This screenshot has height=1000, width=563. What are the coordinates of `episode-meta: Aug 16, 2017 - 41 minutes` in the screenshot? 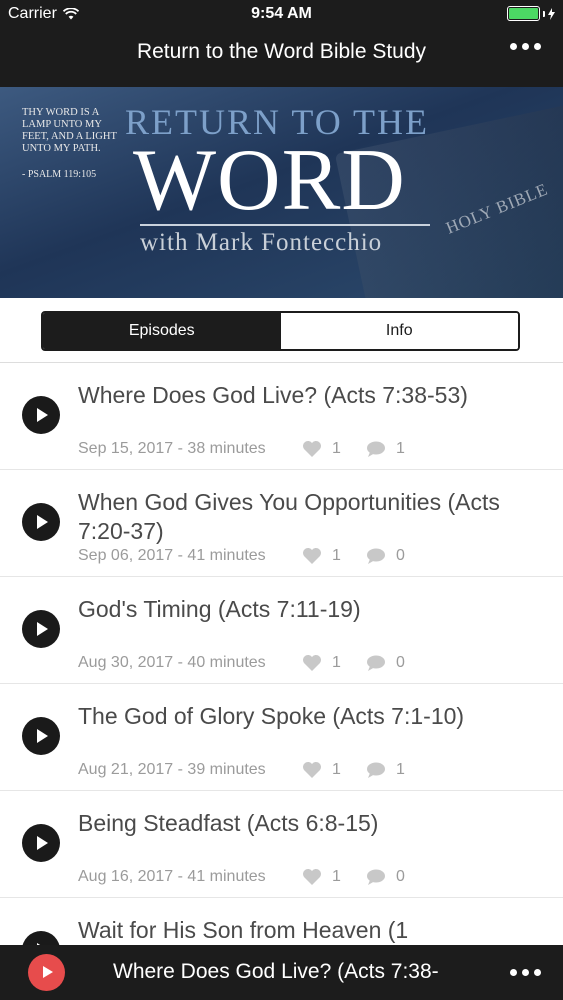 It's located at (172, 876).